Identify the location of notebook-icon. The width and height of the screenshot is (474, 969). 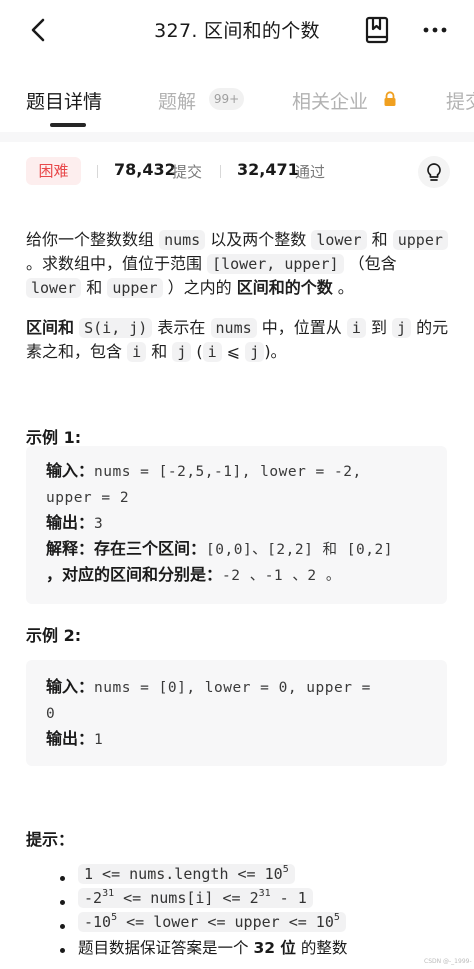
(377, 30).